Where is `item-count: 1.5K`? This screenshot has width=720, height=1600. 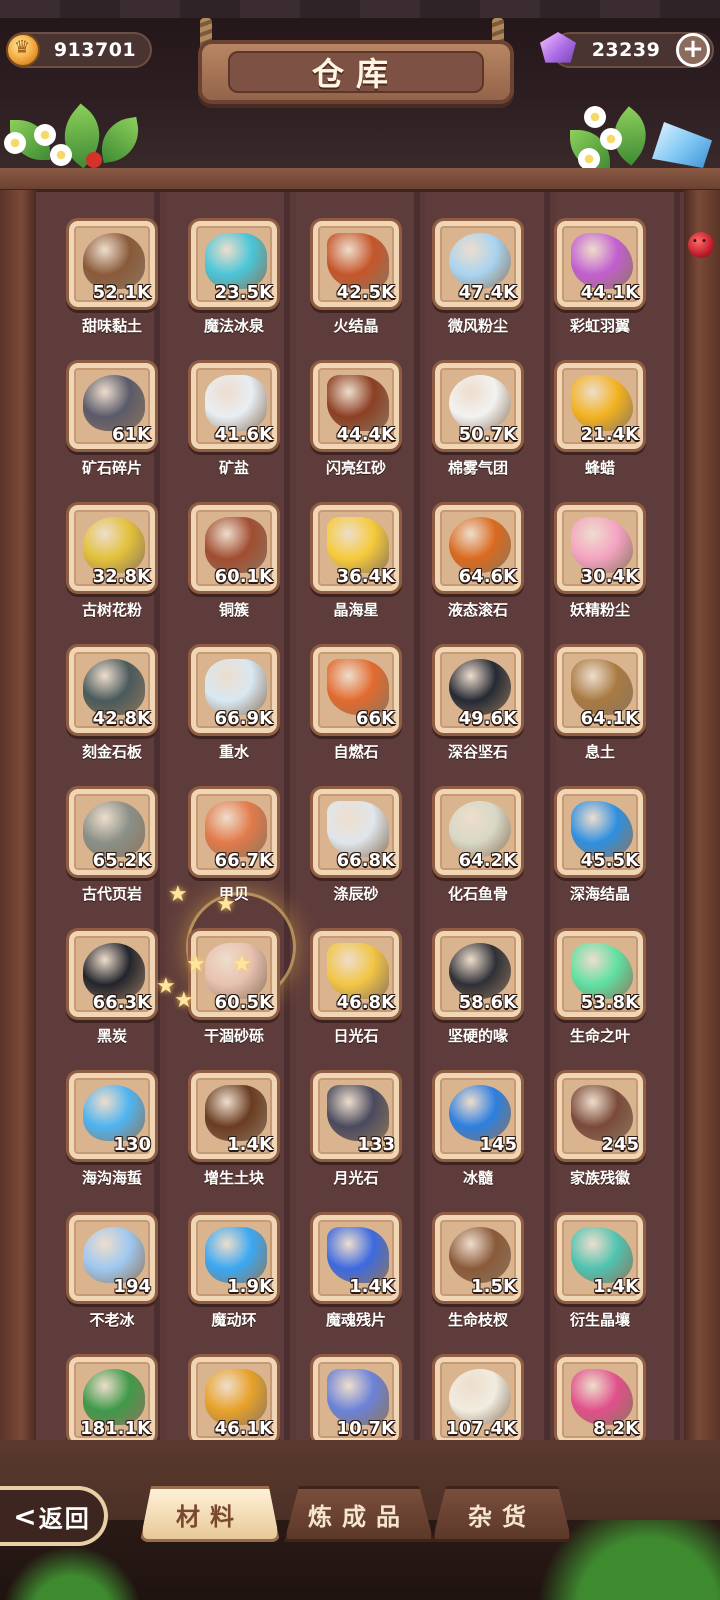 item-count: 1.5K is located at coordinates (494, 1286).